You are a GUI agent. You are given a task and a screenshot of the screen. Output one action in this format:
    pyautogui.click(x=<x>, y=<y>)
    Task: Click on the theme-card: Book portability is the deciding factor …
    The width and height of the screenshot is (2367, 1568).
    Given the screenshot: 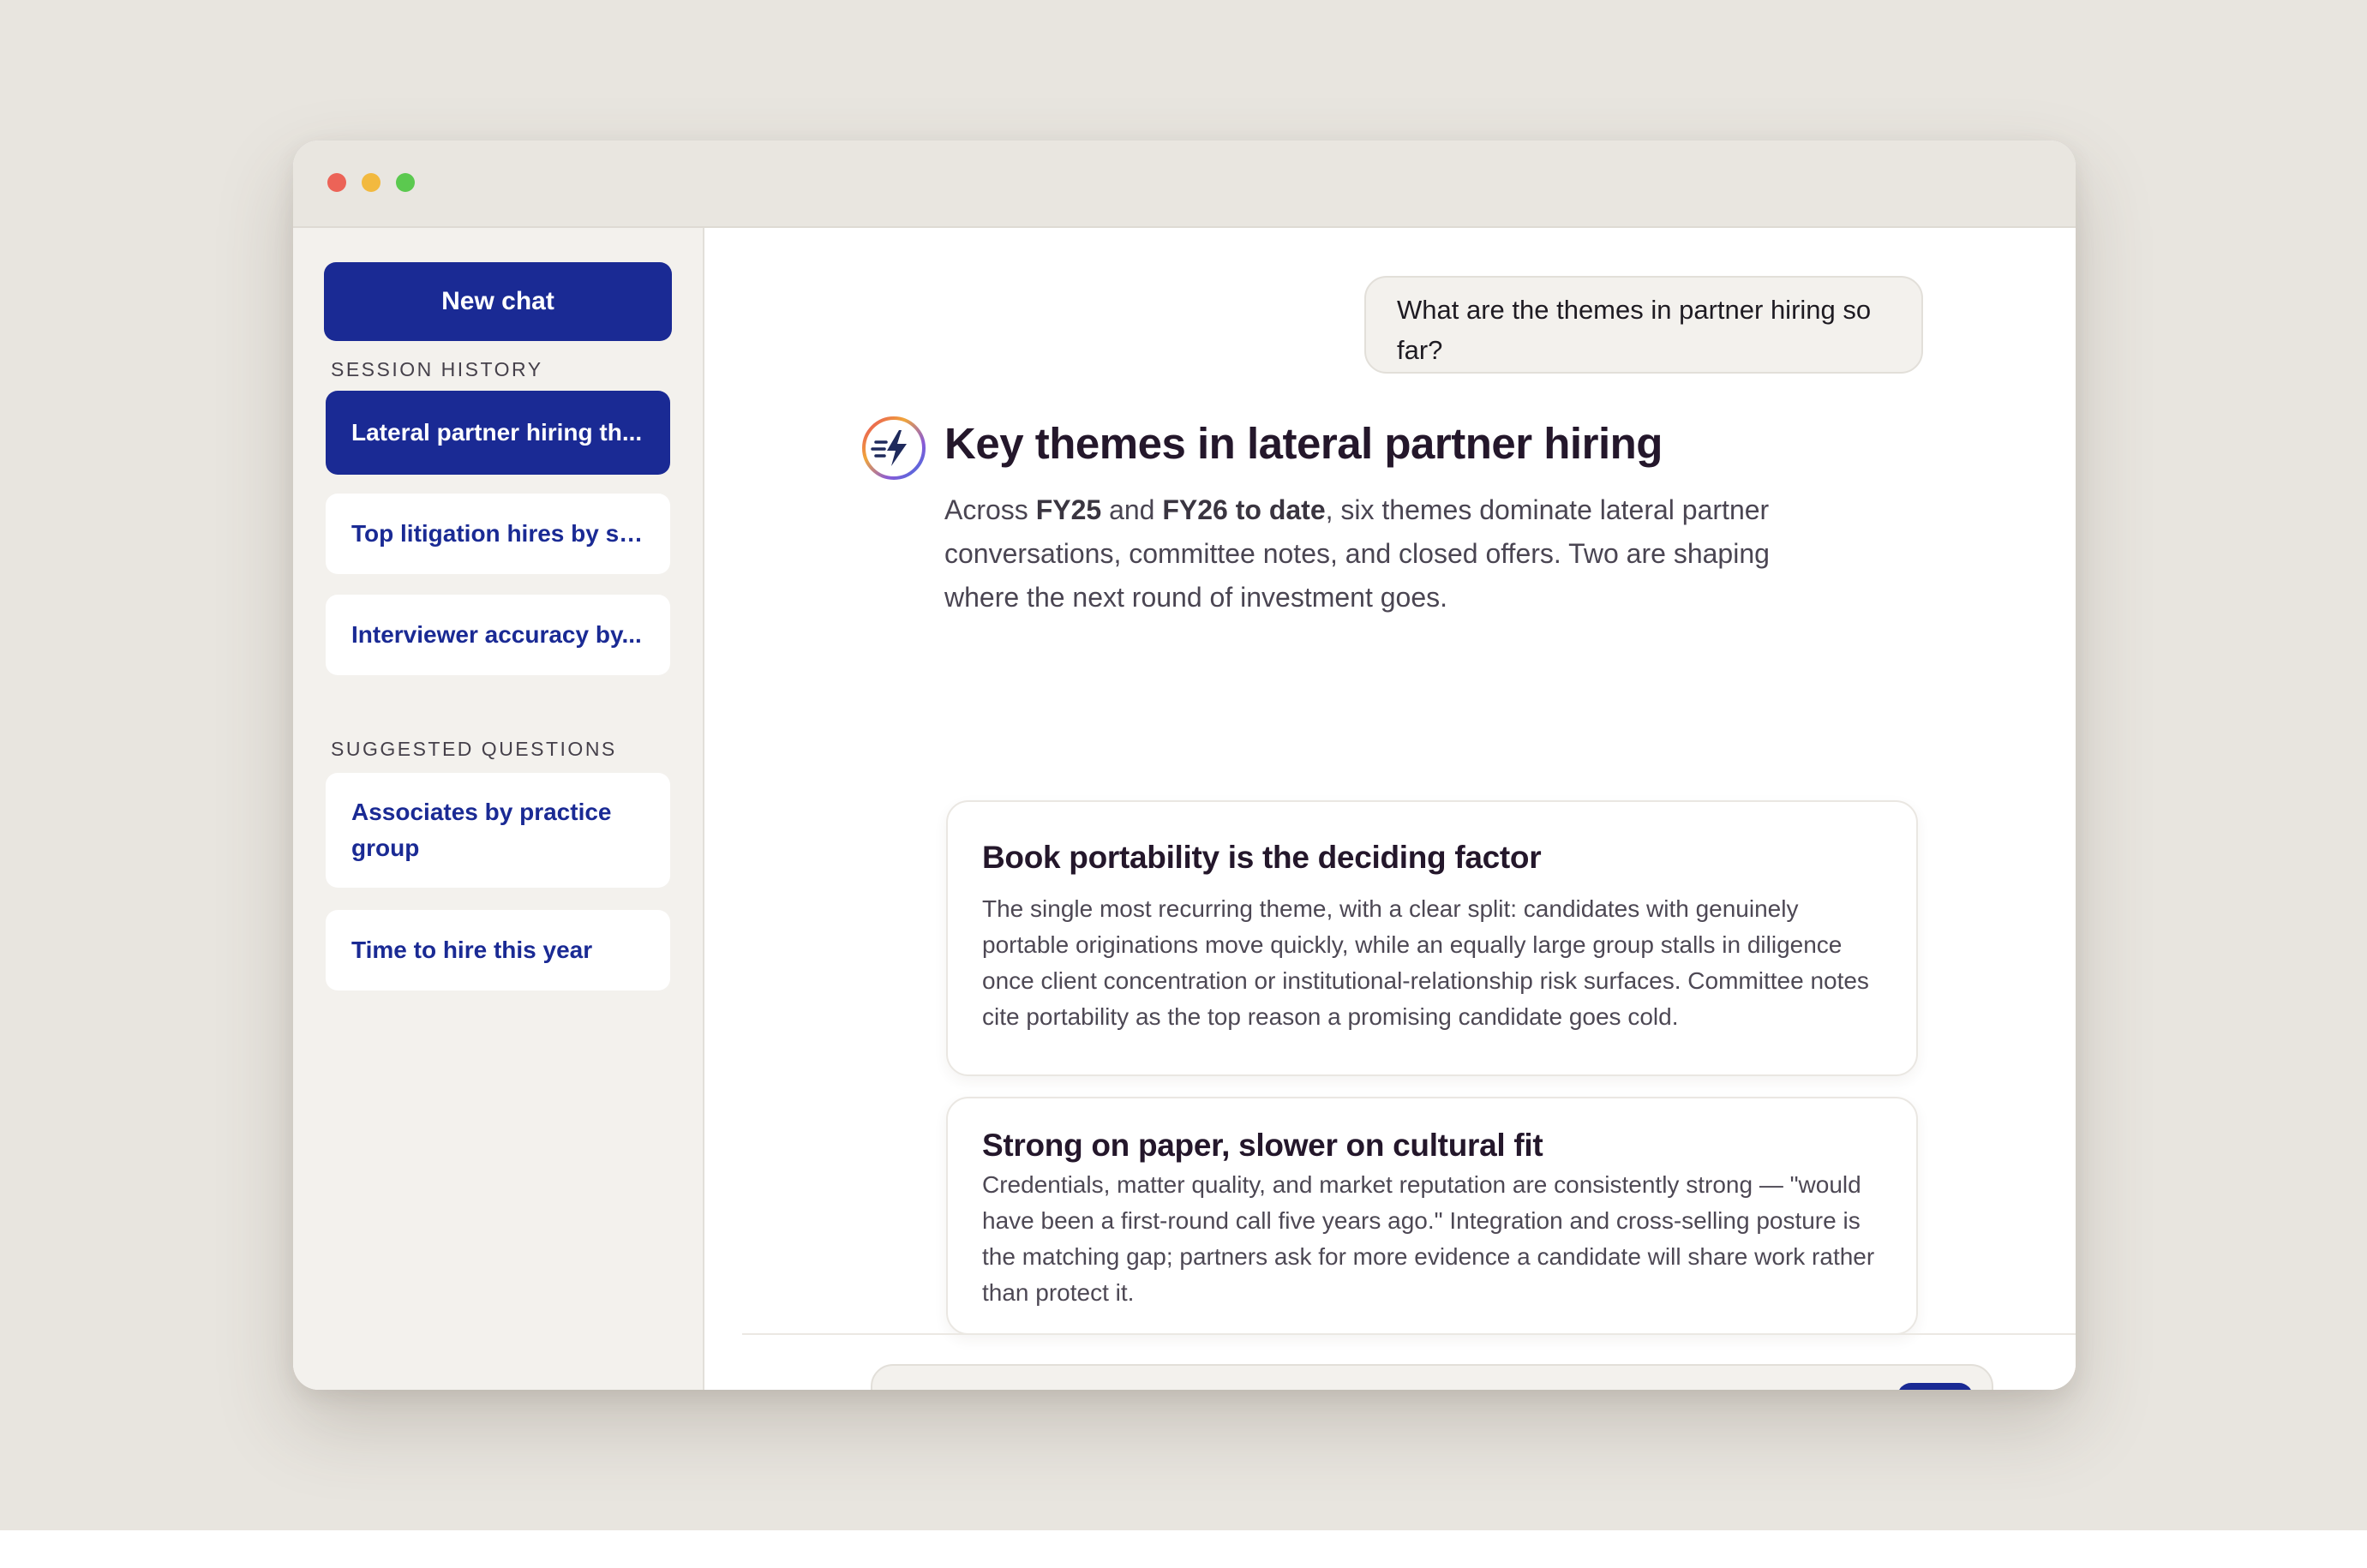 What is the action you would take?
    pyautogui.click(x=1432, y=938)
    